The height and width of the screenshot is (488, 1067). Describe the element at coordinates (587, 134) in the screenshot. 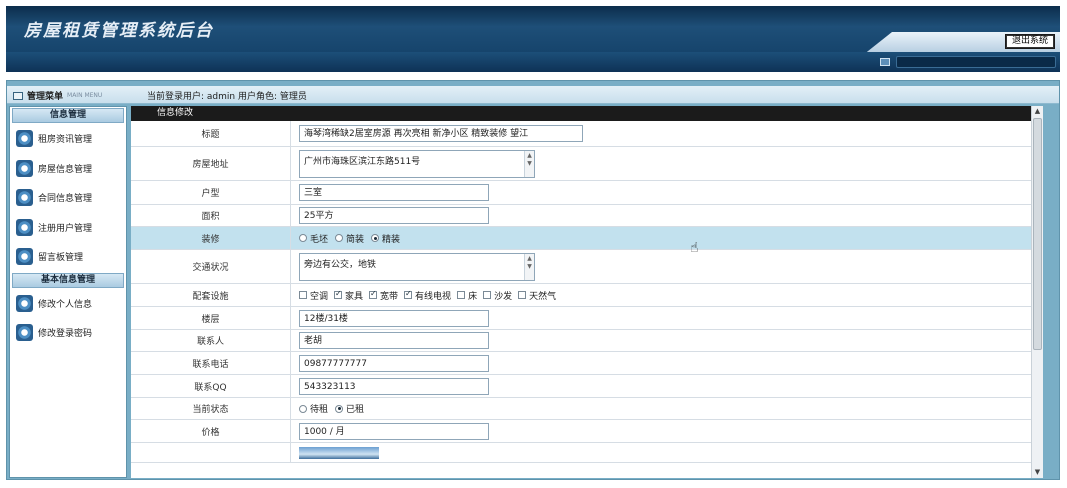

I see `form-row-title: 标题 海琴湾稀缺2居室房源 再次亮相 新净小区 精致装修 望江` at that location.